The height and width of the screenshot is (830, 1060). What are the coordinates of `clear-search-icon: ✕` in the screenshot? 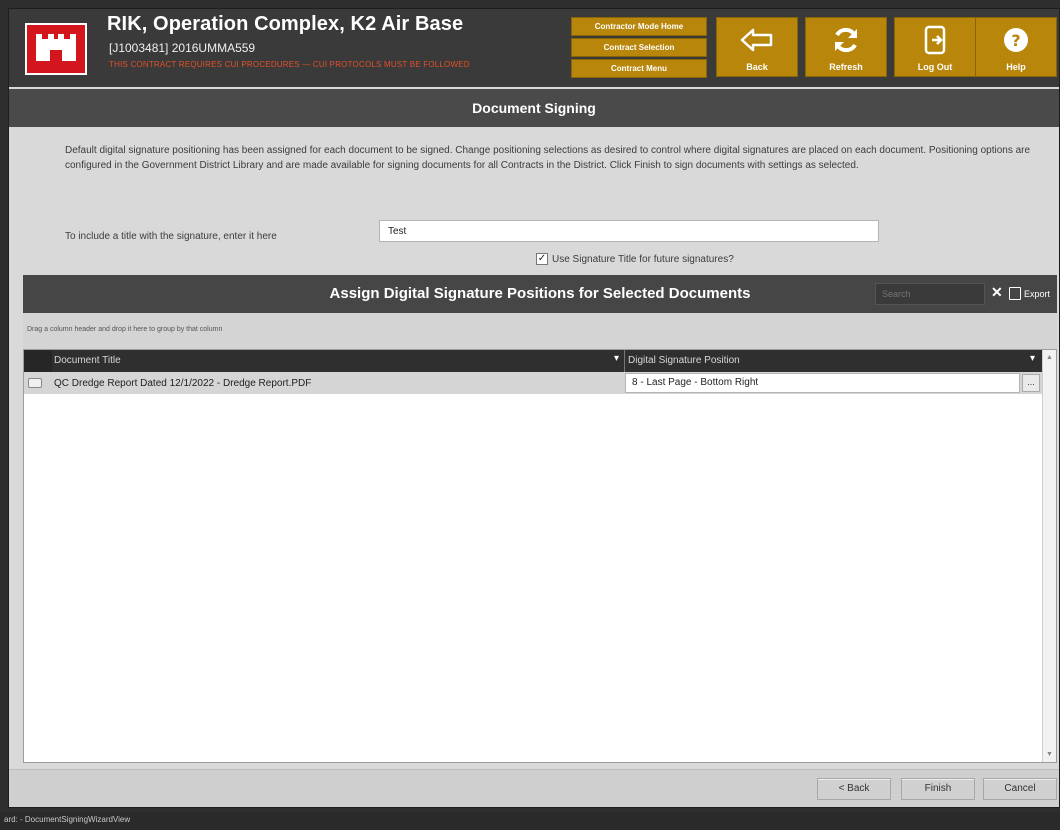 It's located at (997, 292).